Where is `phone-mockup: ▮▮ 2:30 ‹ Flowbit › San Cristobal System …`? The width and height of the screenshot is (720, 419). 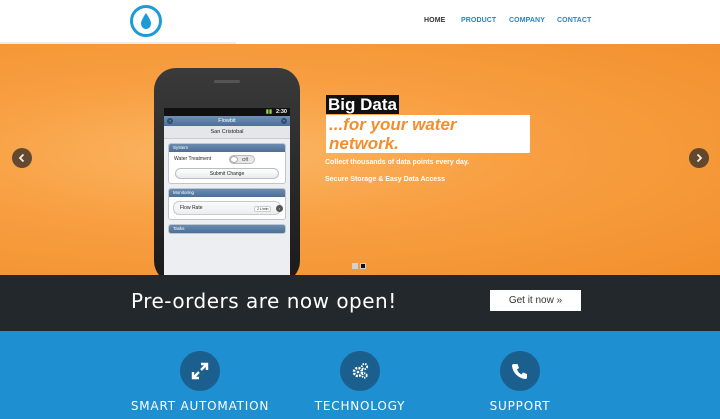 phone-mockup: ▮▮ 2:30 ‹ Flowbit › San Cristobal System … is located at coordinates (227, 171).